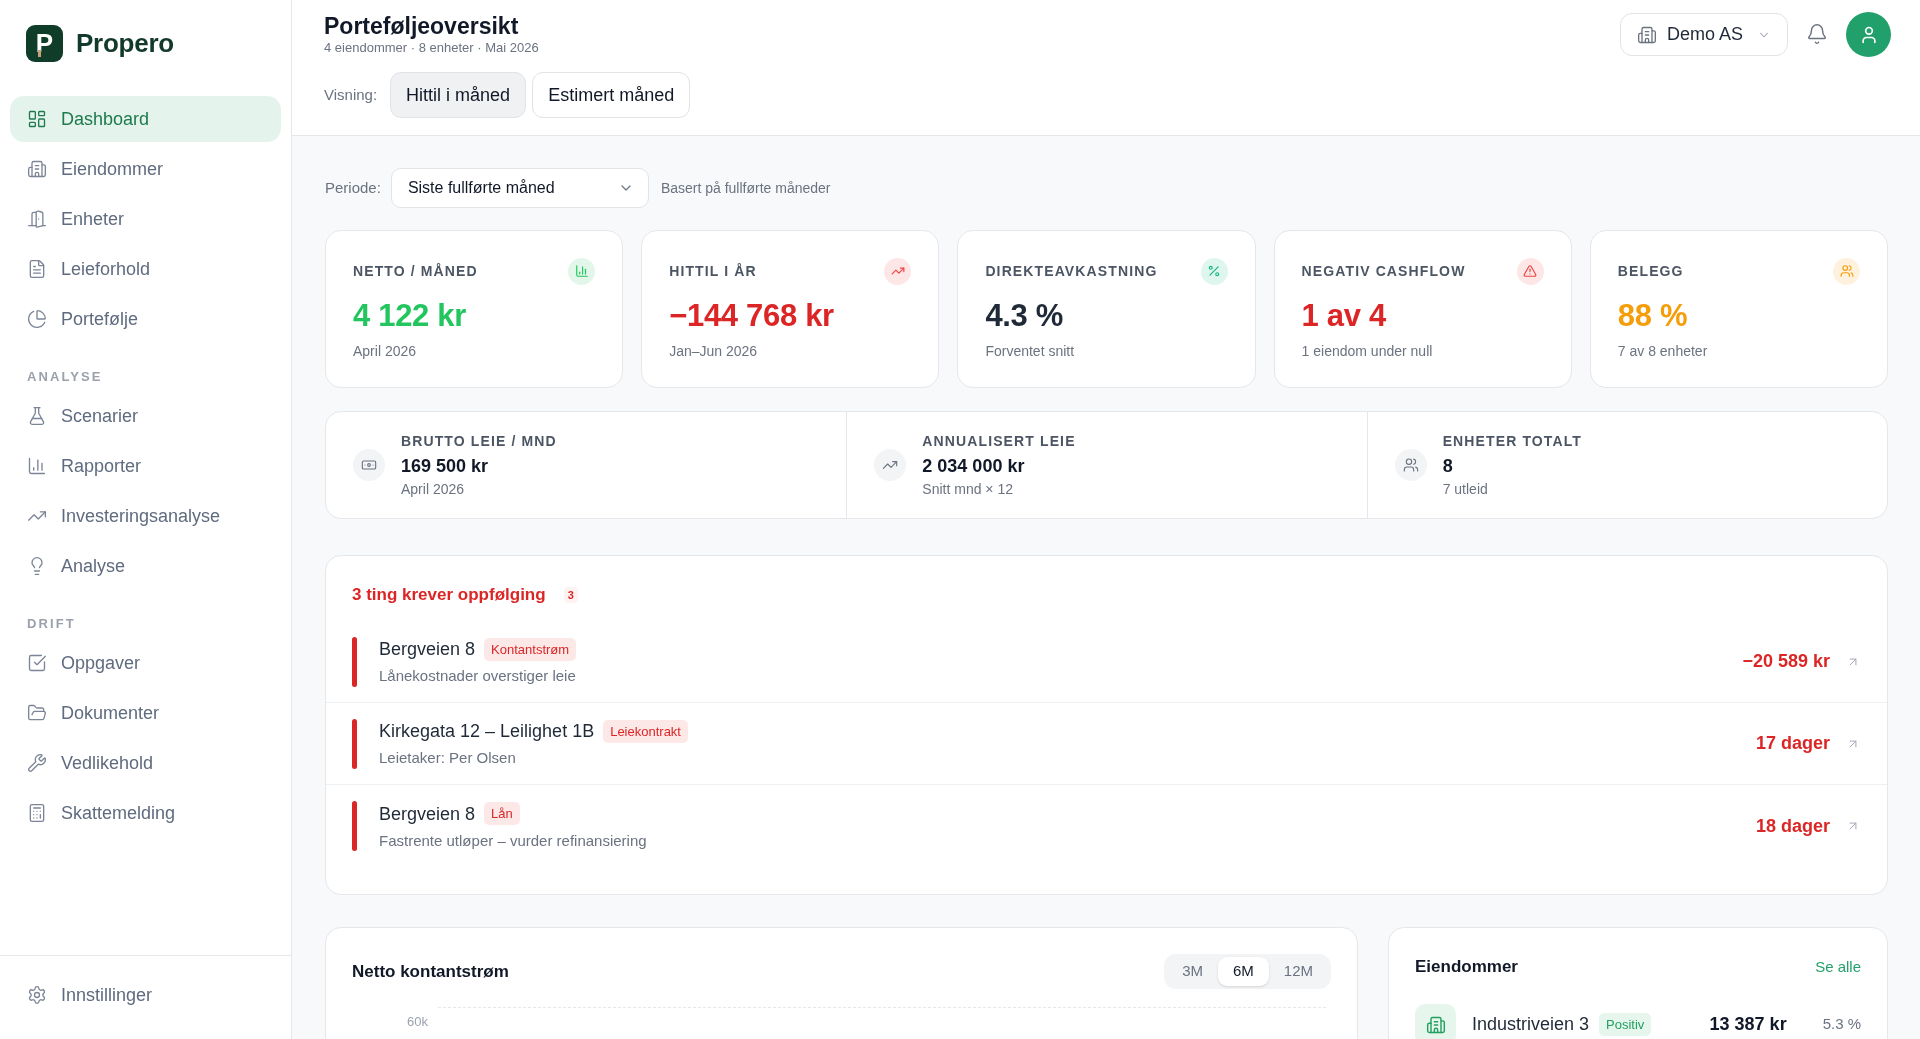 The image size is (1920, 1039). What do you see at coordinates (714, 351) in the screenshot?
I see `kpi-caption: Jan–Jun 2026` at bounding box center [714, 351].